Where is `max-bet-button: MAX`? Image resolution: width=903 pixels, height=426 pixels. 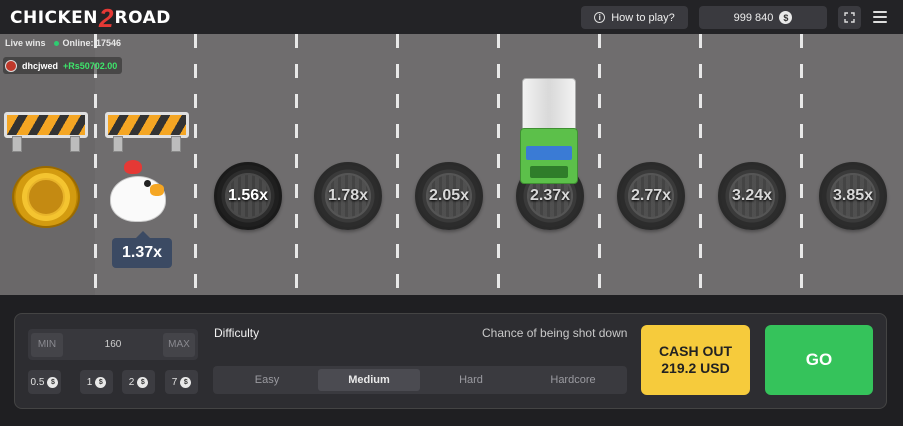 max-bet-button: MAX is located at coordinates (179, 344).